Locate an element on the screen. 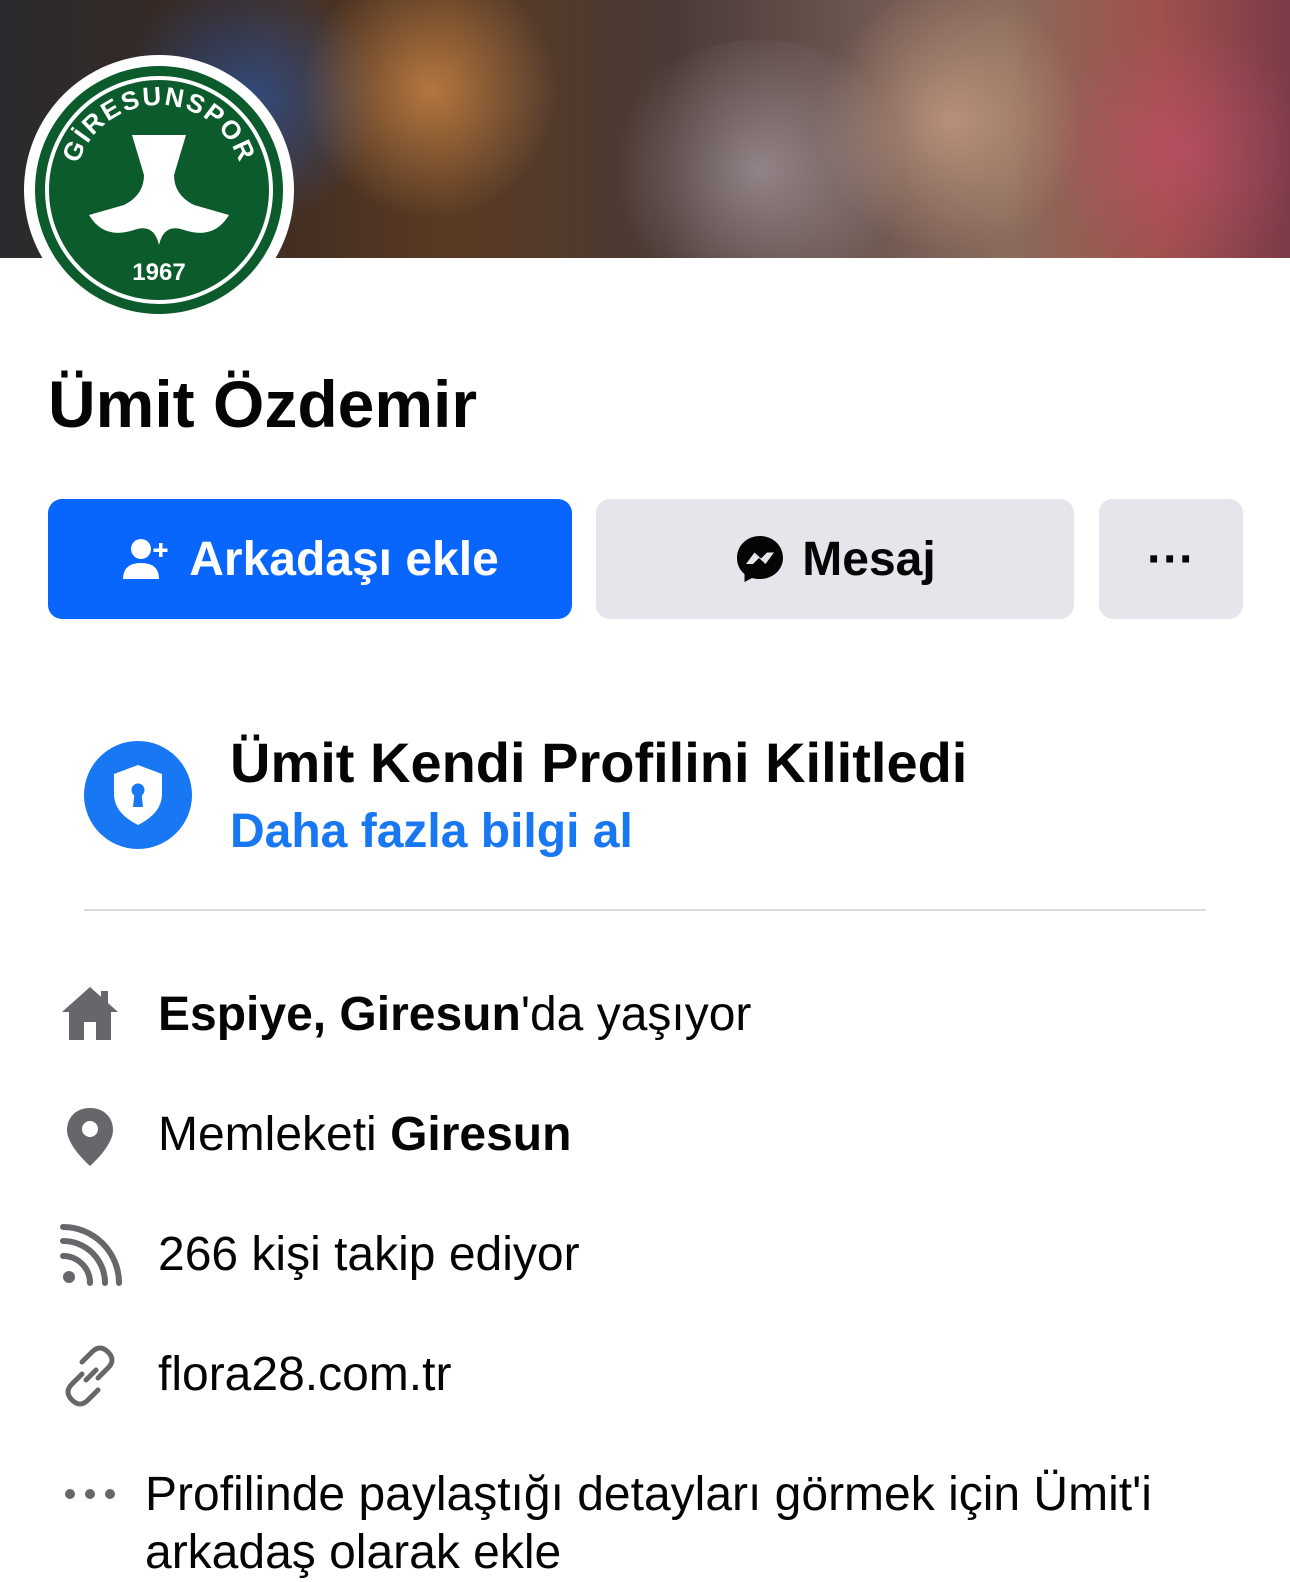  ellipsis-icon is located at coordinates (90, 1494).